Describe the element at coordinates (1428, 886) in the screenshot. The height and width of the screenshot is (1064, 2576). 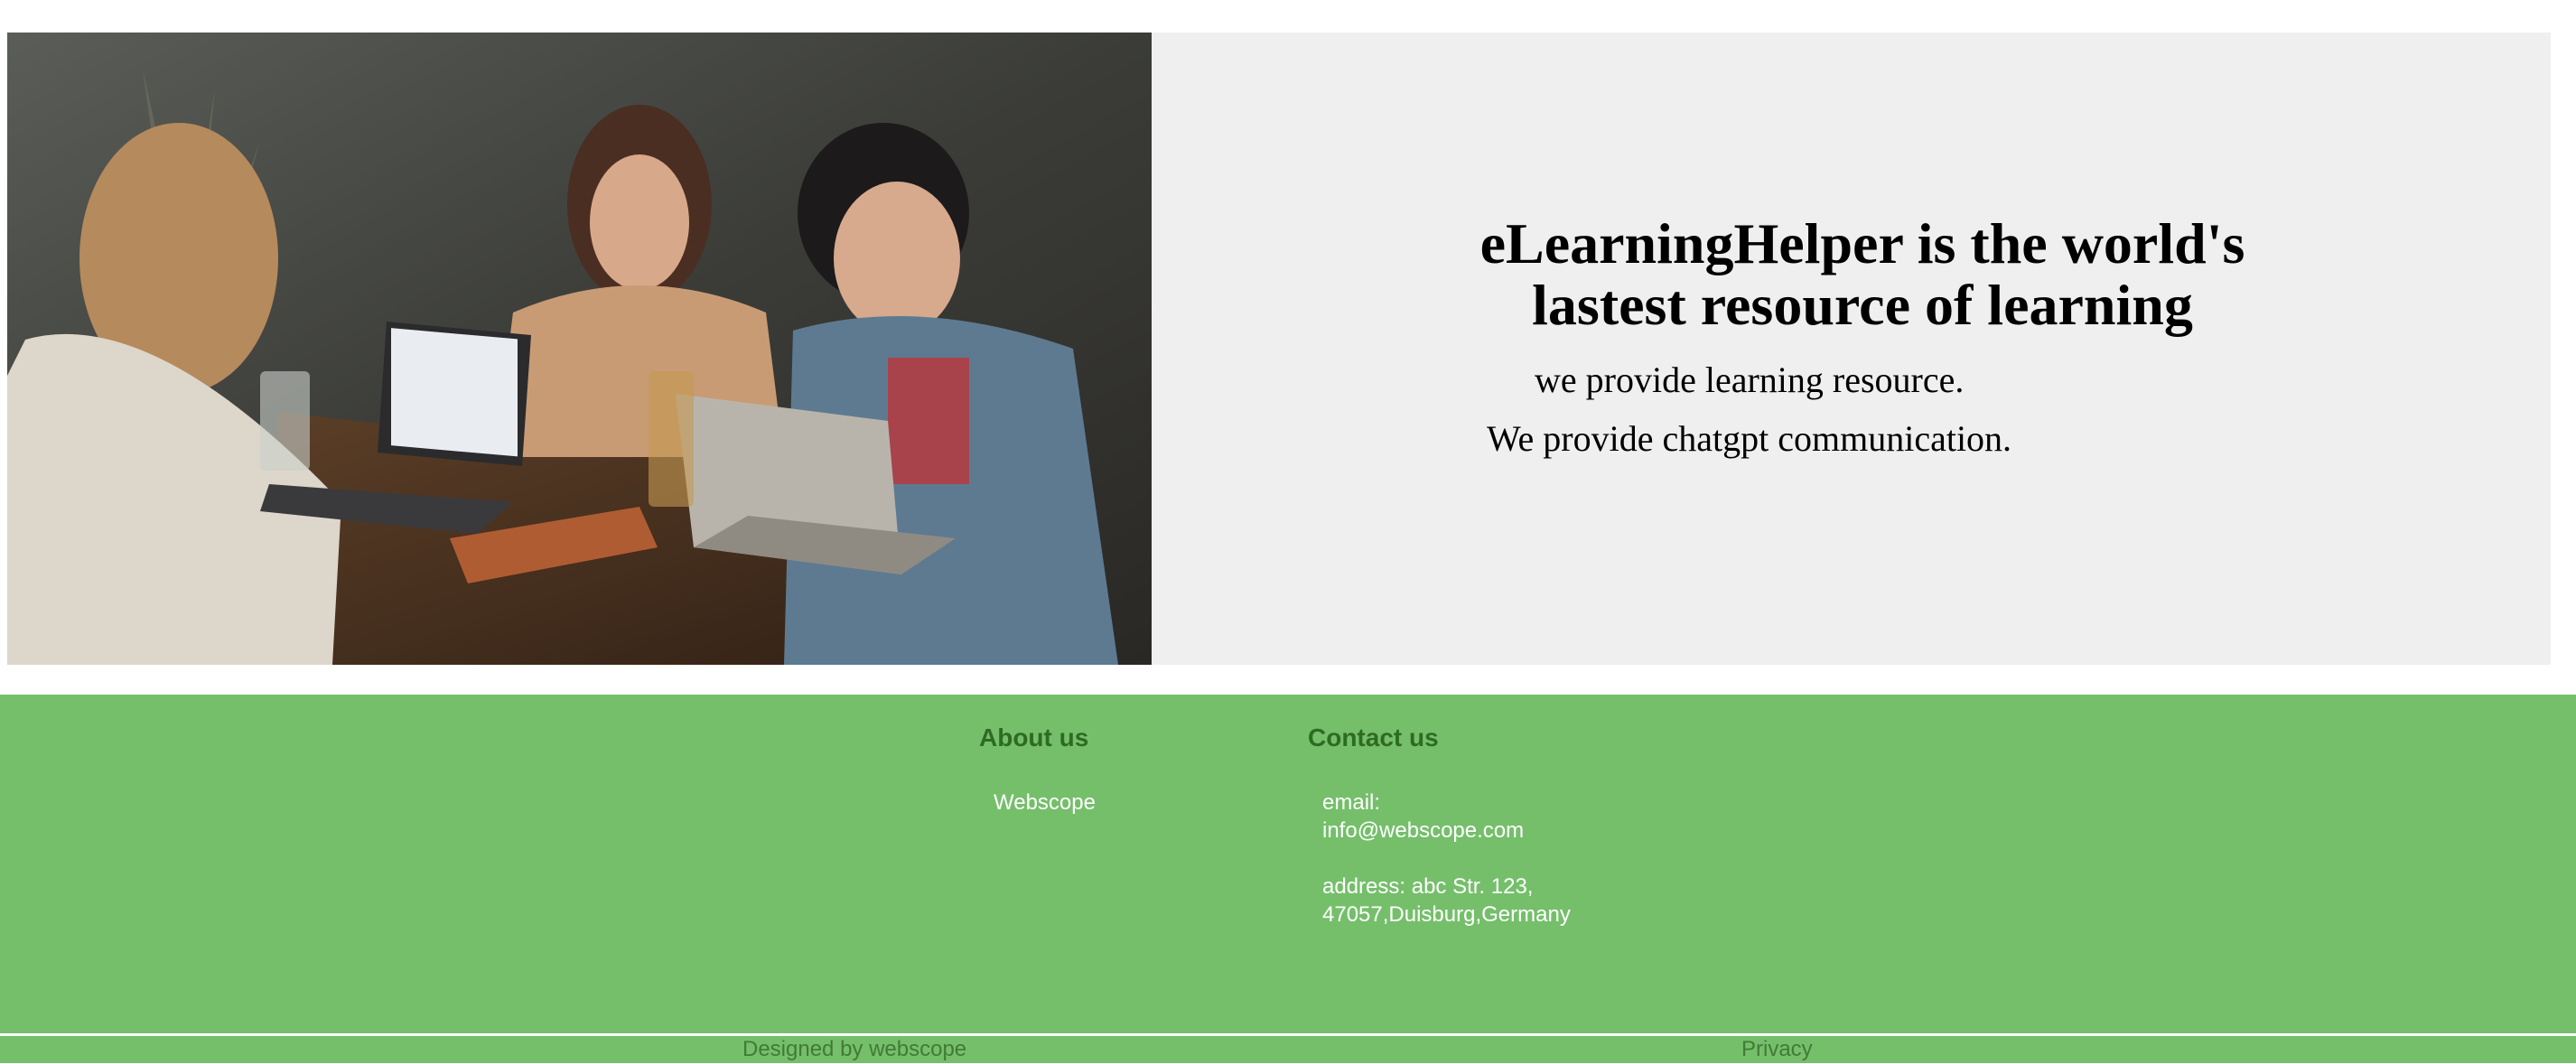
I see `address-line-1: address: abc Str. 123,` at that location.